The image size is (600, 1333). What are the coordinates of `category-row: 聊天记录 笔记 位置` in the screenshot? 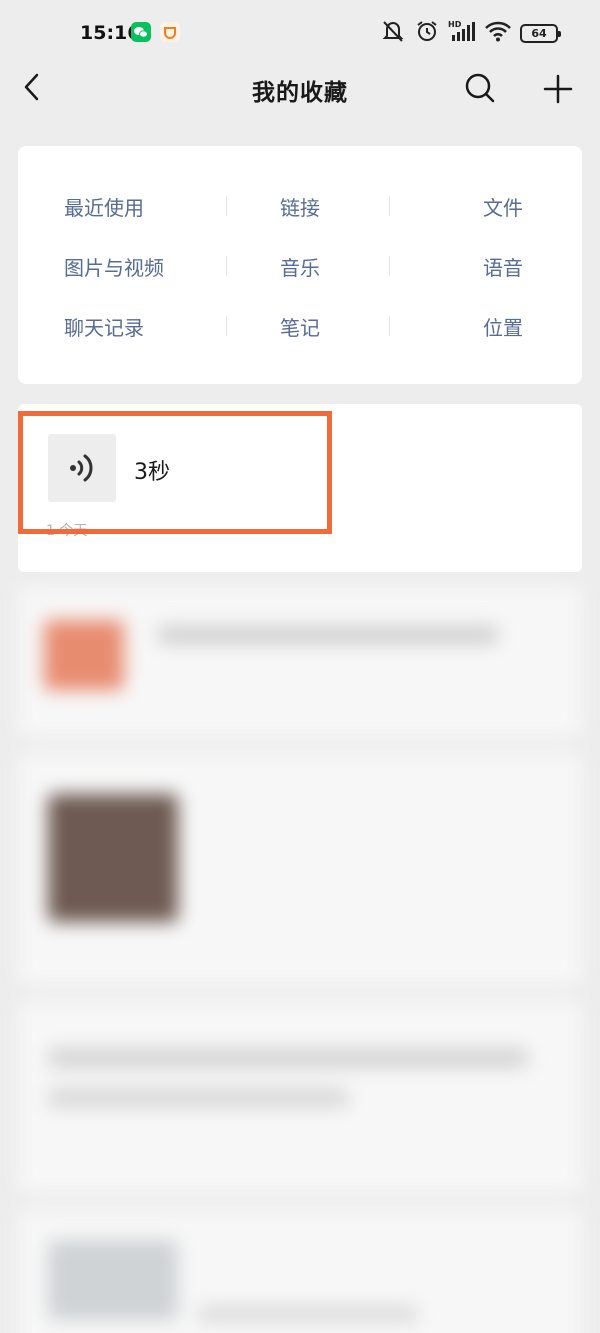 It's located at (300, 326).